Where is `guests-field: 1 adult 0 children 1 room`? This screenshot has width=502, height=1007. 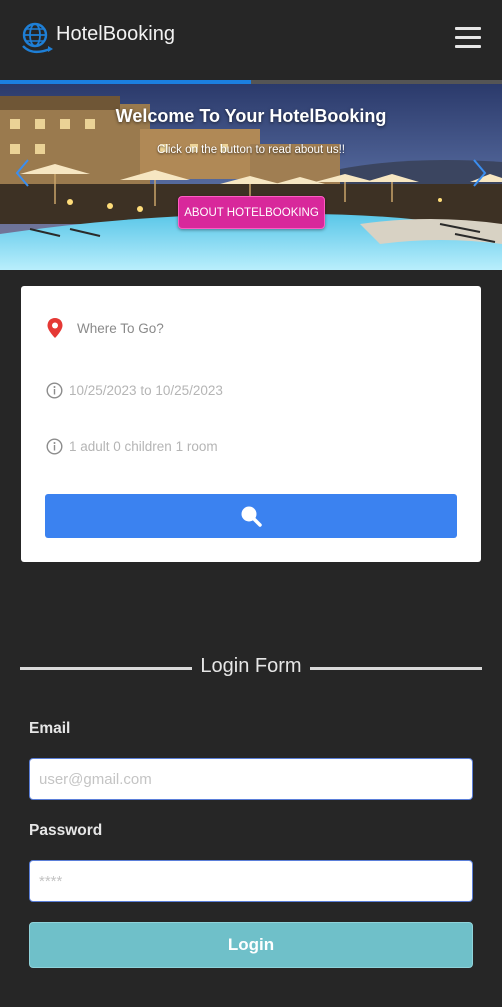
guests-field: 1 adult 0 children 1 room is located at coordinates (132, 446).